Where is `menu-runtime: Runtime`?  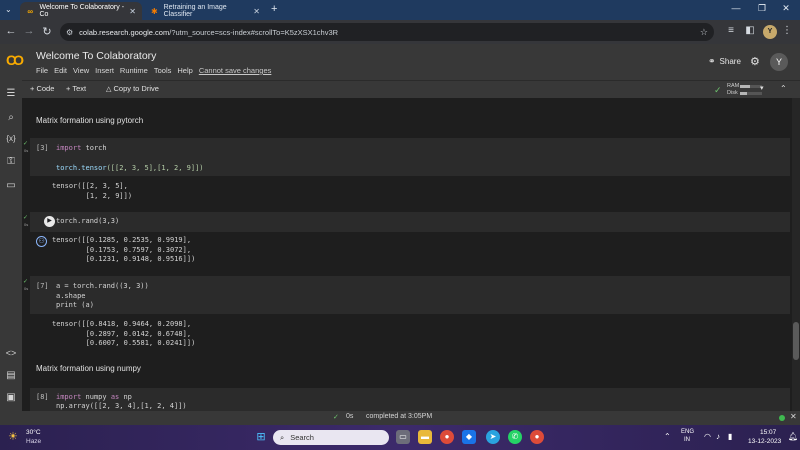
menu-runtime: Runtime is located at coordinates (134, 70).